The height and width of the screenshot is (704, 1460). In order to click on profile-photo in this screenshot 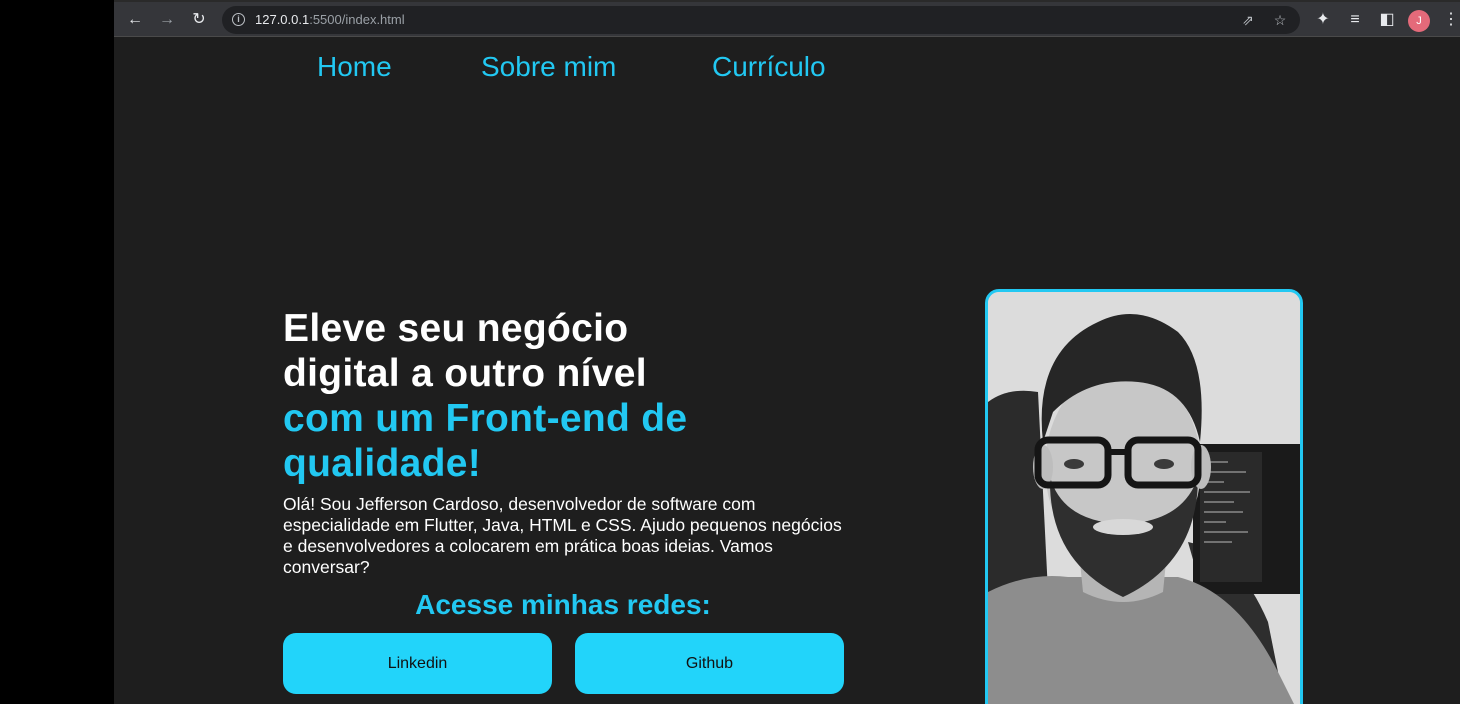, I will do `click(1144, 496)`.